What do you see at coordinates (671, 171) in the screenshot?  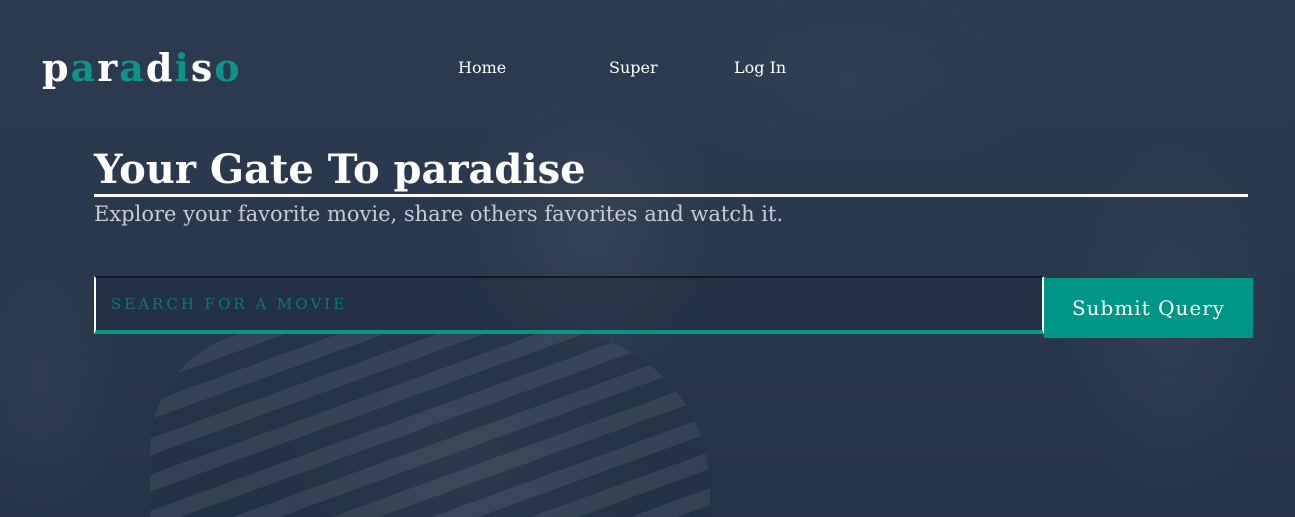 I see `hero-title: Your Gate To paradise` at bounding box center [671, 171].